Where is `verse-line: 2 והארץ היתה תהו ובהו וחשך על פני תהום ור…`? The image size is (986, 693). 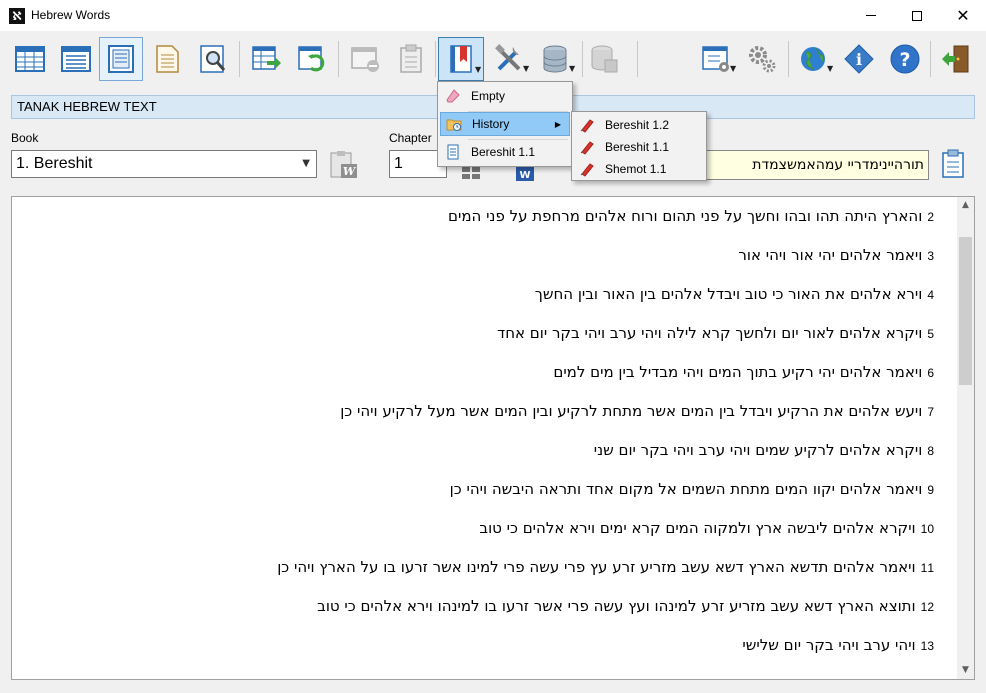 verse-line: 2 והארץ היתה תהו ובהו וחשך על פני תהום ור… is located at coordinates (691, 216).